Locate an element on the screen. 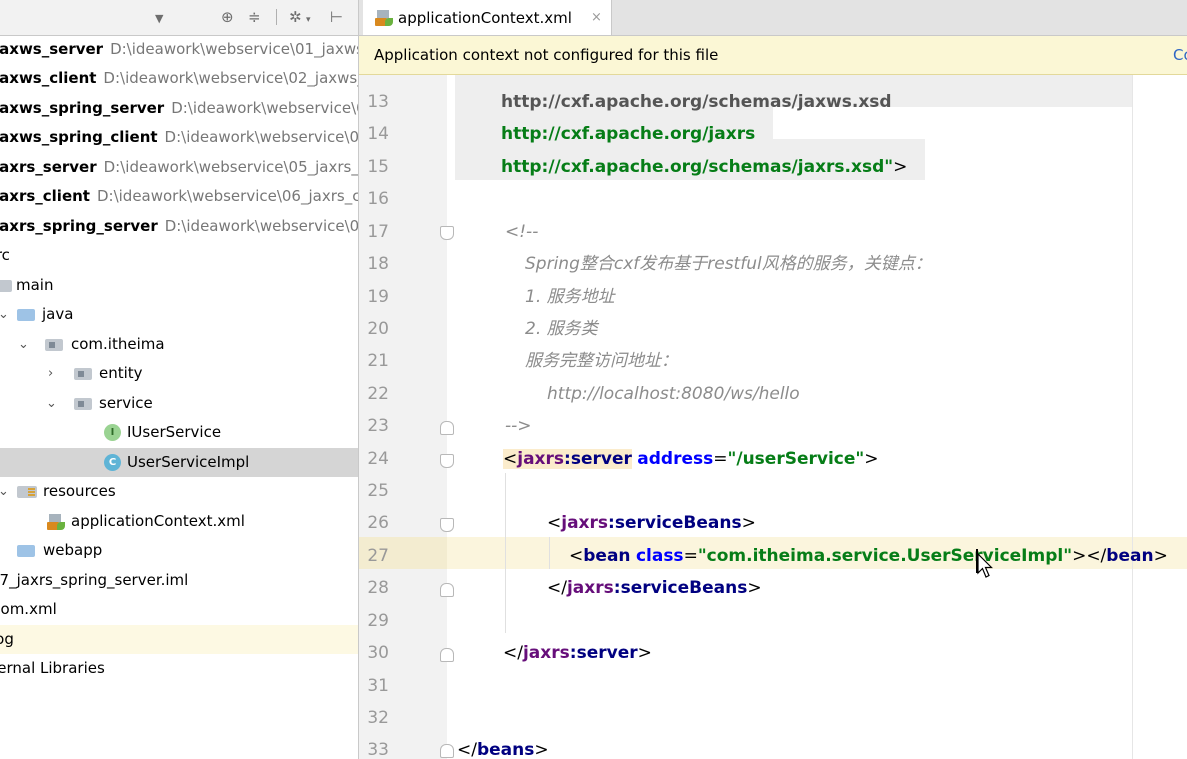  code-line-24: <jaxrs:server address="/userService"> is located at coordinates (691, 459).